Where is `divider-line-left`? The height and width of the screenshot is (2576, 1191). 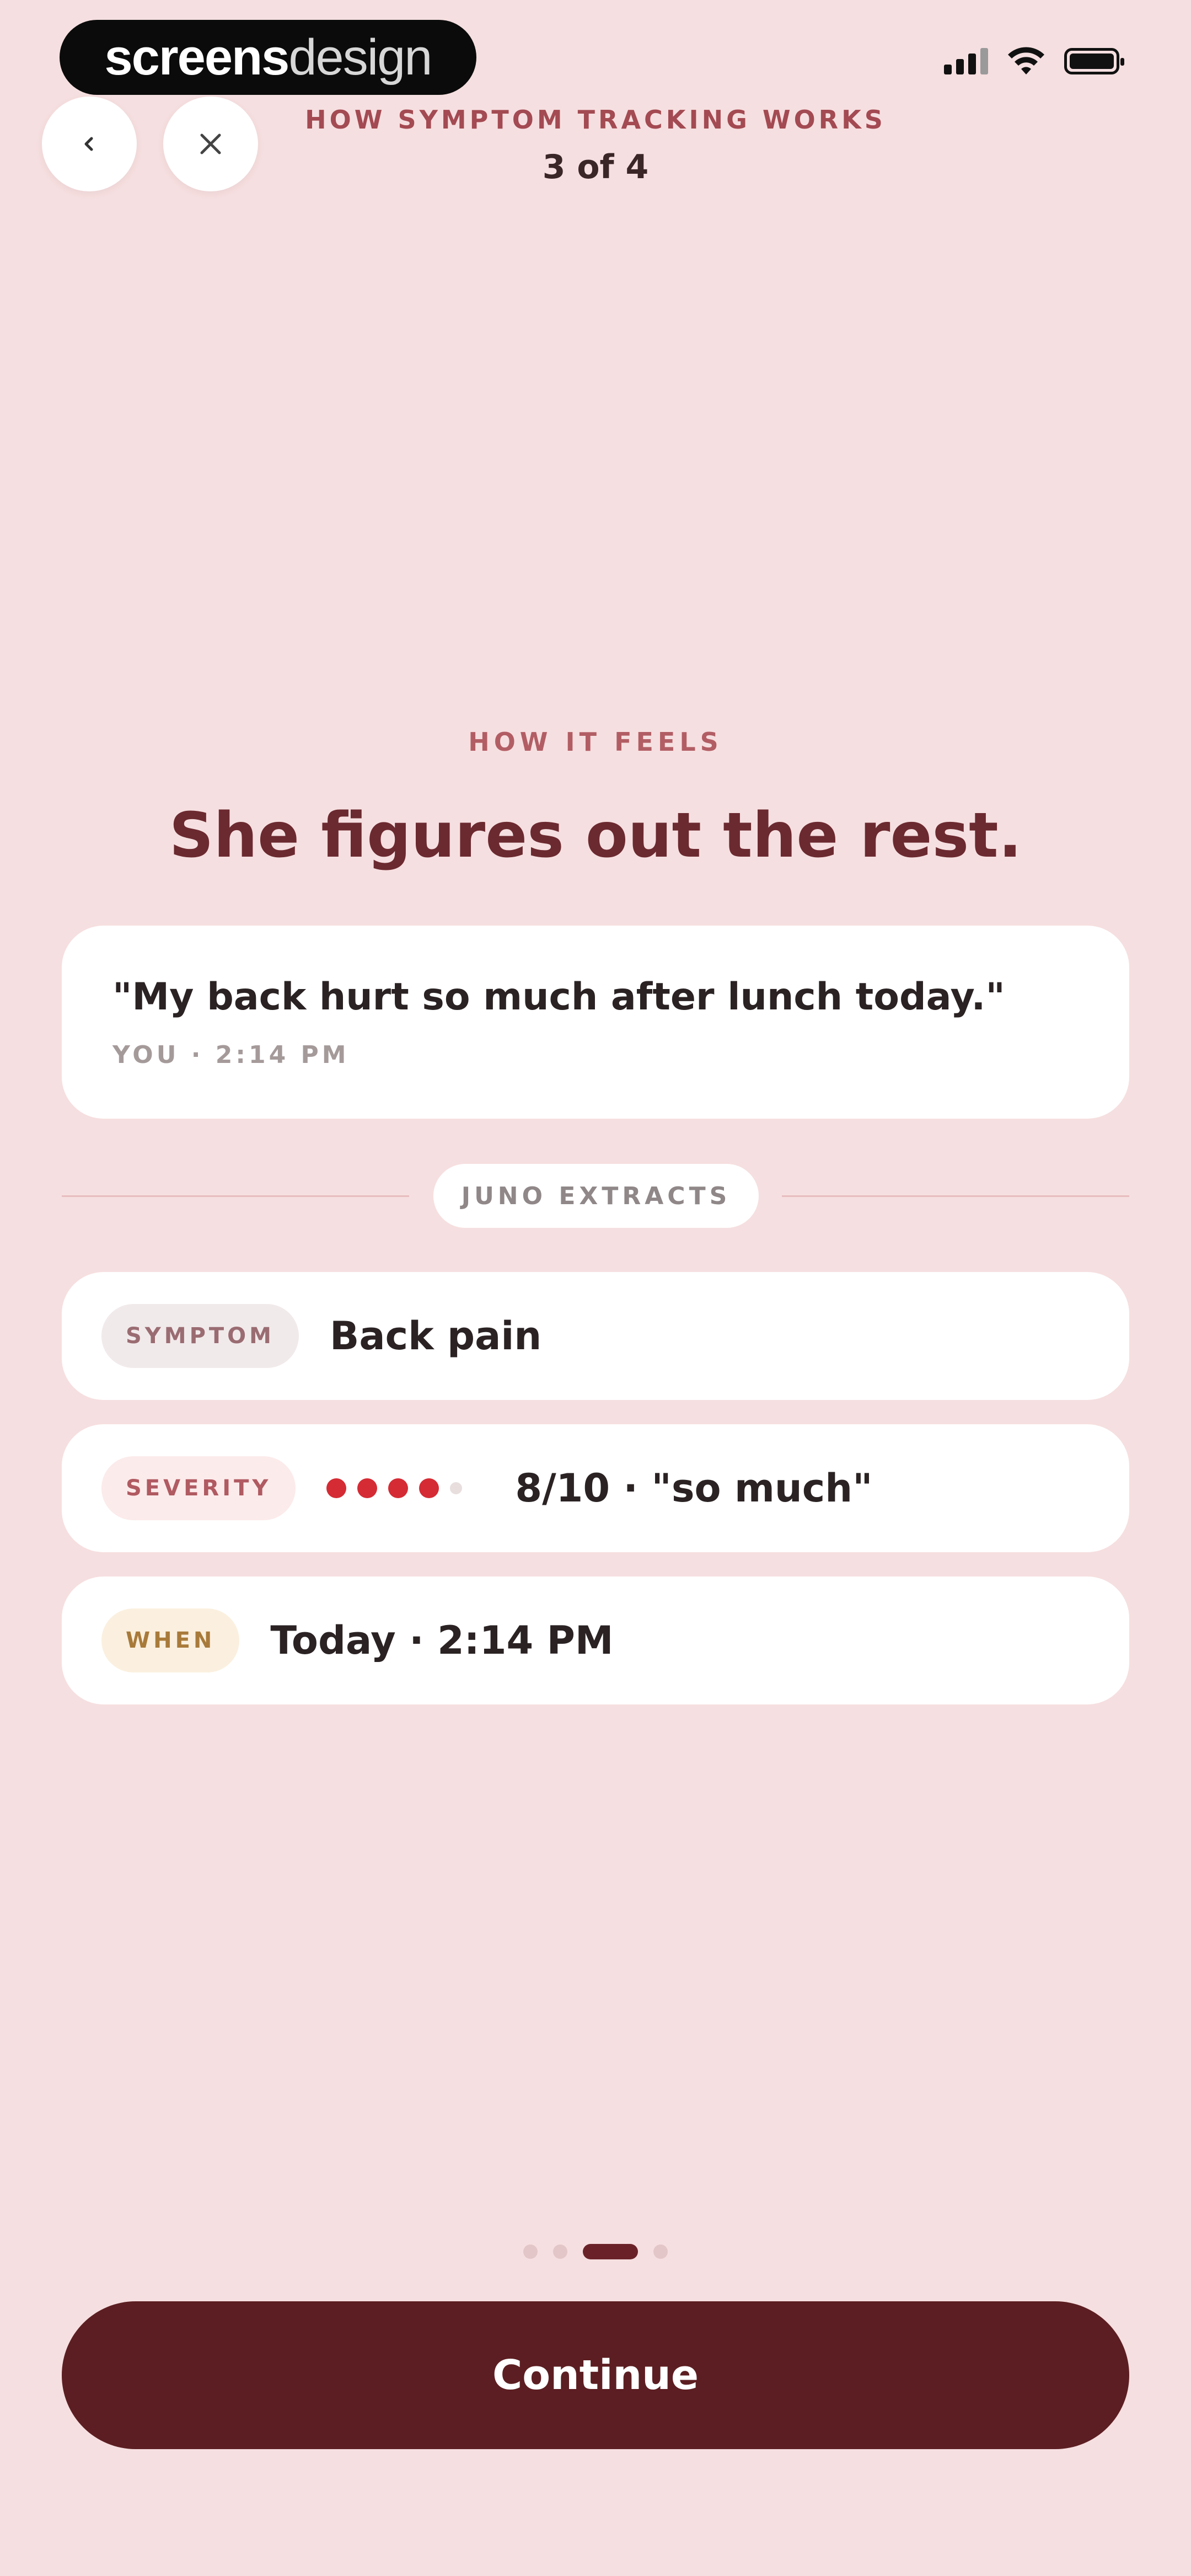
divider-line-left is located at coordinates (235, 1196).